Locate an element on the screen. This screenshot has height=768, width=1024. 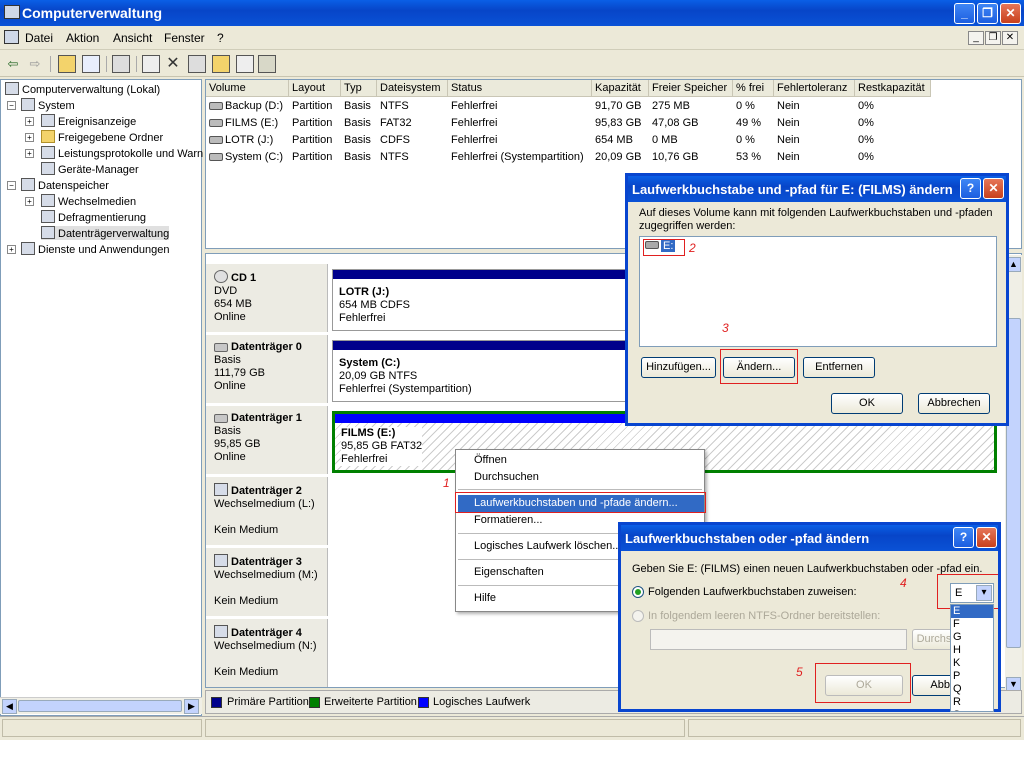
app-menu-icon is located at coordinates (11, 37).